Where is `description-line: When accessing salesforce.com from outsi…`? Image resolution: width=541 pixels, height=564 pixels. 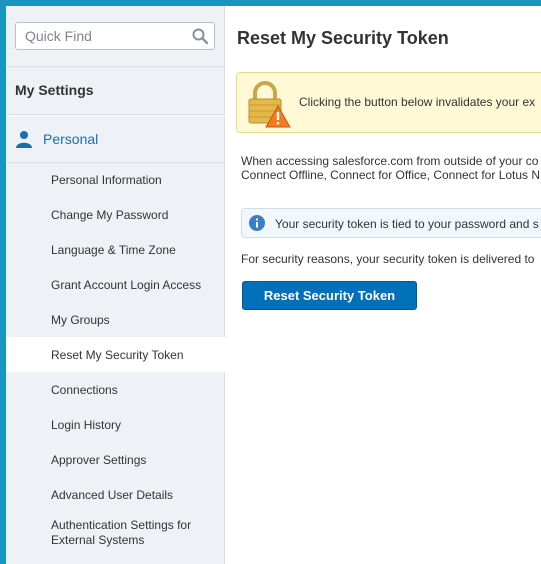 description-line: When accessing salesforce.com from outsi… is located at coordinates (390, 161).